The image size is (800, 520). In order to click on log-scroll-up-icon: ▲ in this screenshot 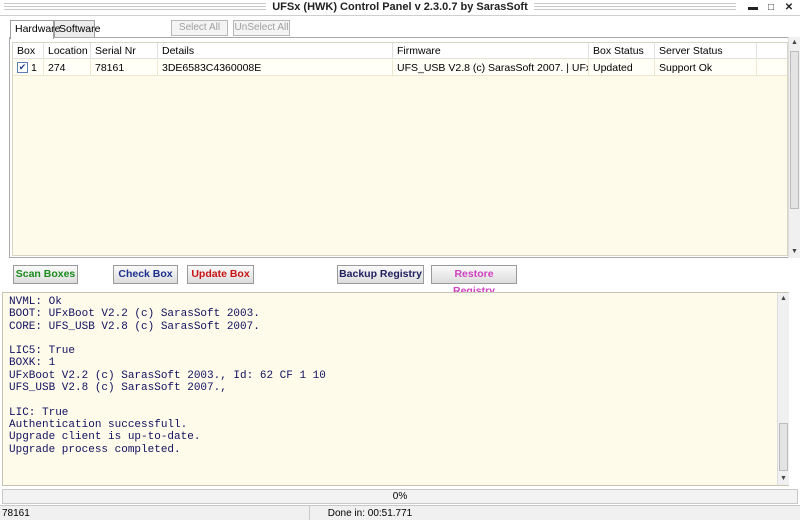, I will do `click(783, 299)`.